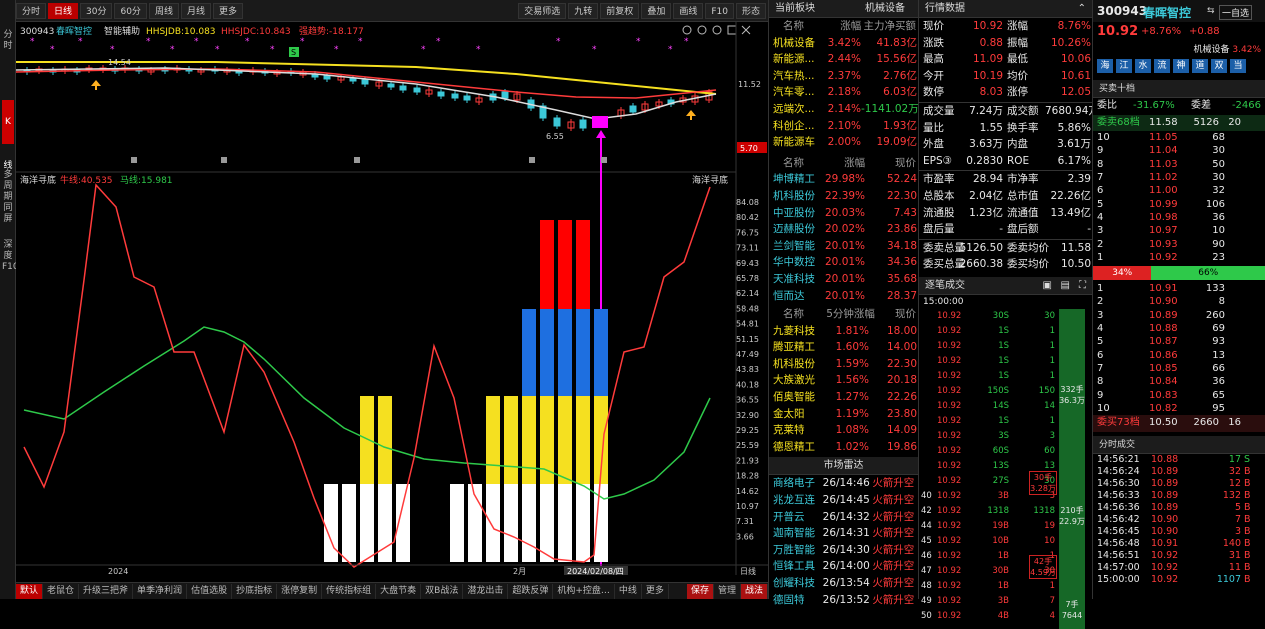 This screenshot has height=629, width=1265. What do you see at coordinates (1005, 229) in the screenshot?
I see `quote-row: 盘后量 - 盘后额 -` at bounding box center [1005, 229].